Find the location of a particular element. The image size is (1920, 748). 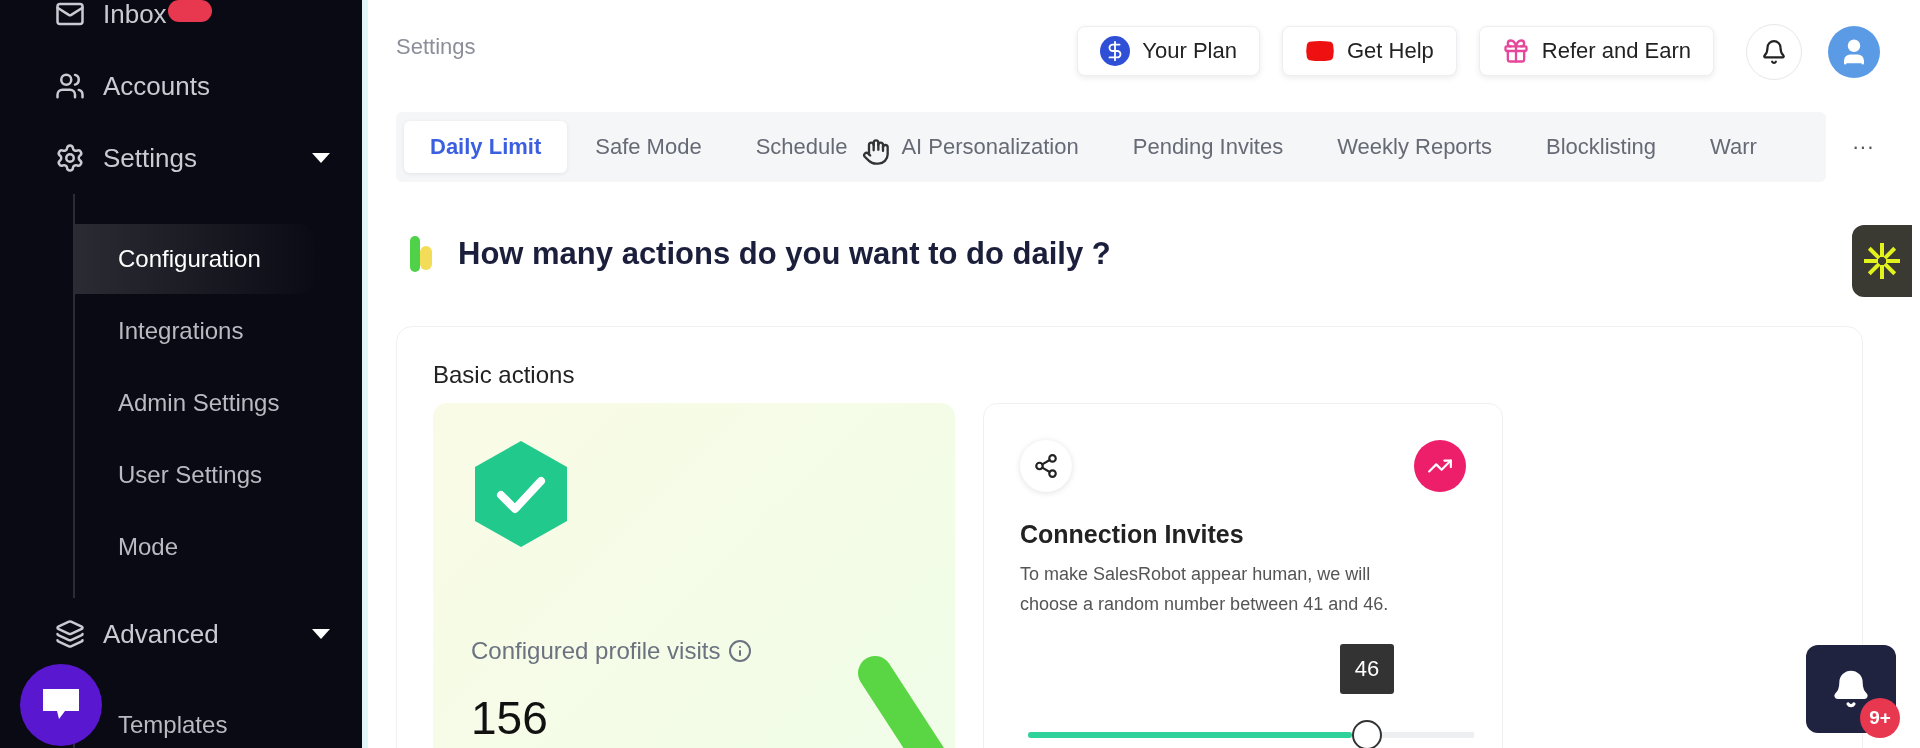

tab: Schedule is located at coordinates (801, 147).